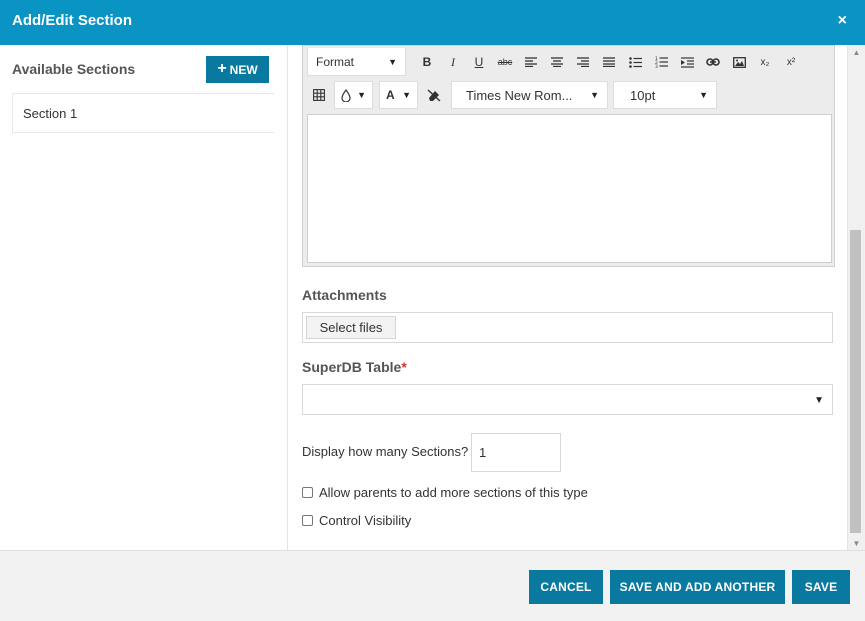 Image resolution: width=865 pixels, height=621 pixels. I want to click on editor-toolbar-row-1: Format ▼ B I U abc 123 x₂ x², so click(553, 62).